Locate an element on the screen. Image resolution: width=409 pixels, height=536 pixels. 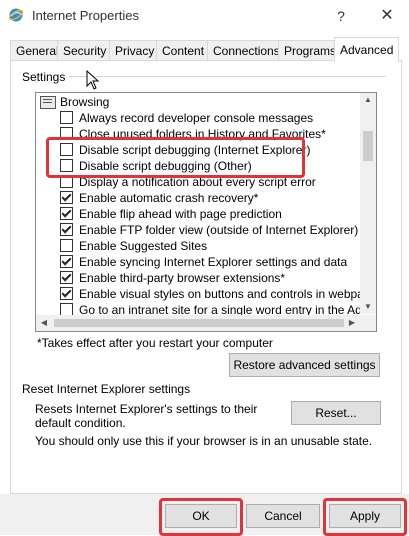
tab-connections: Connections is located at coordinates (246, 50).